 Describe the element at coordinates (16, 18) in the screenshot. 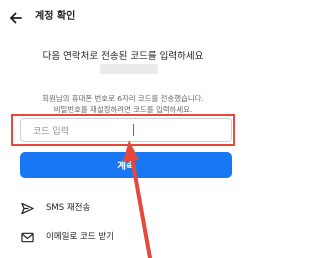

I see `back-arrow-icon` at that location.